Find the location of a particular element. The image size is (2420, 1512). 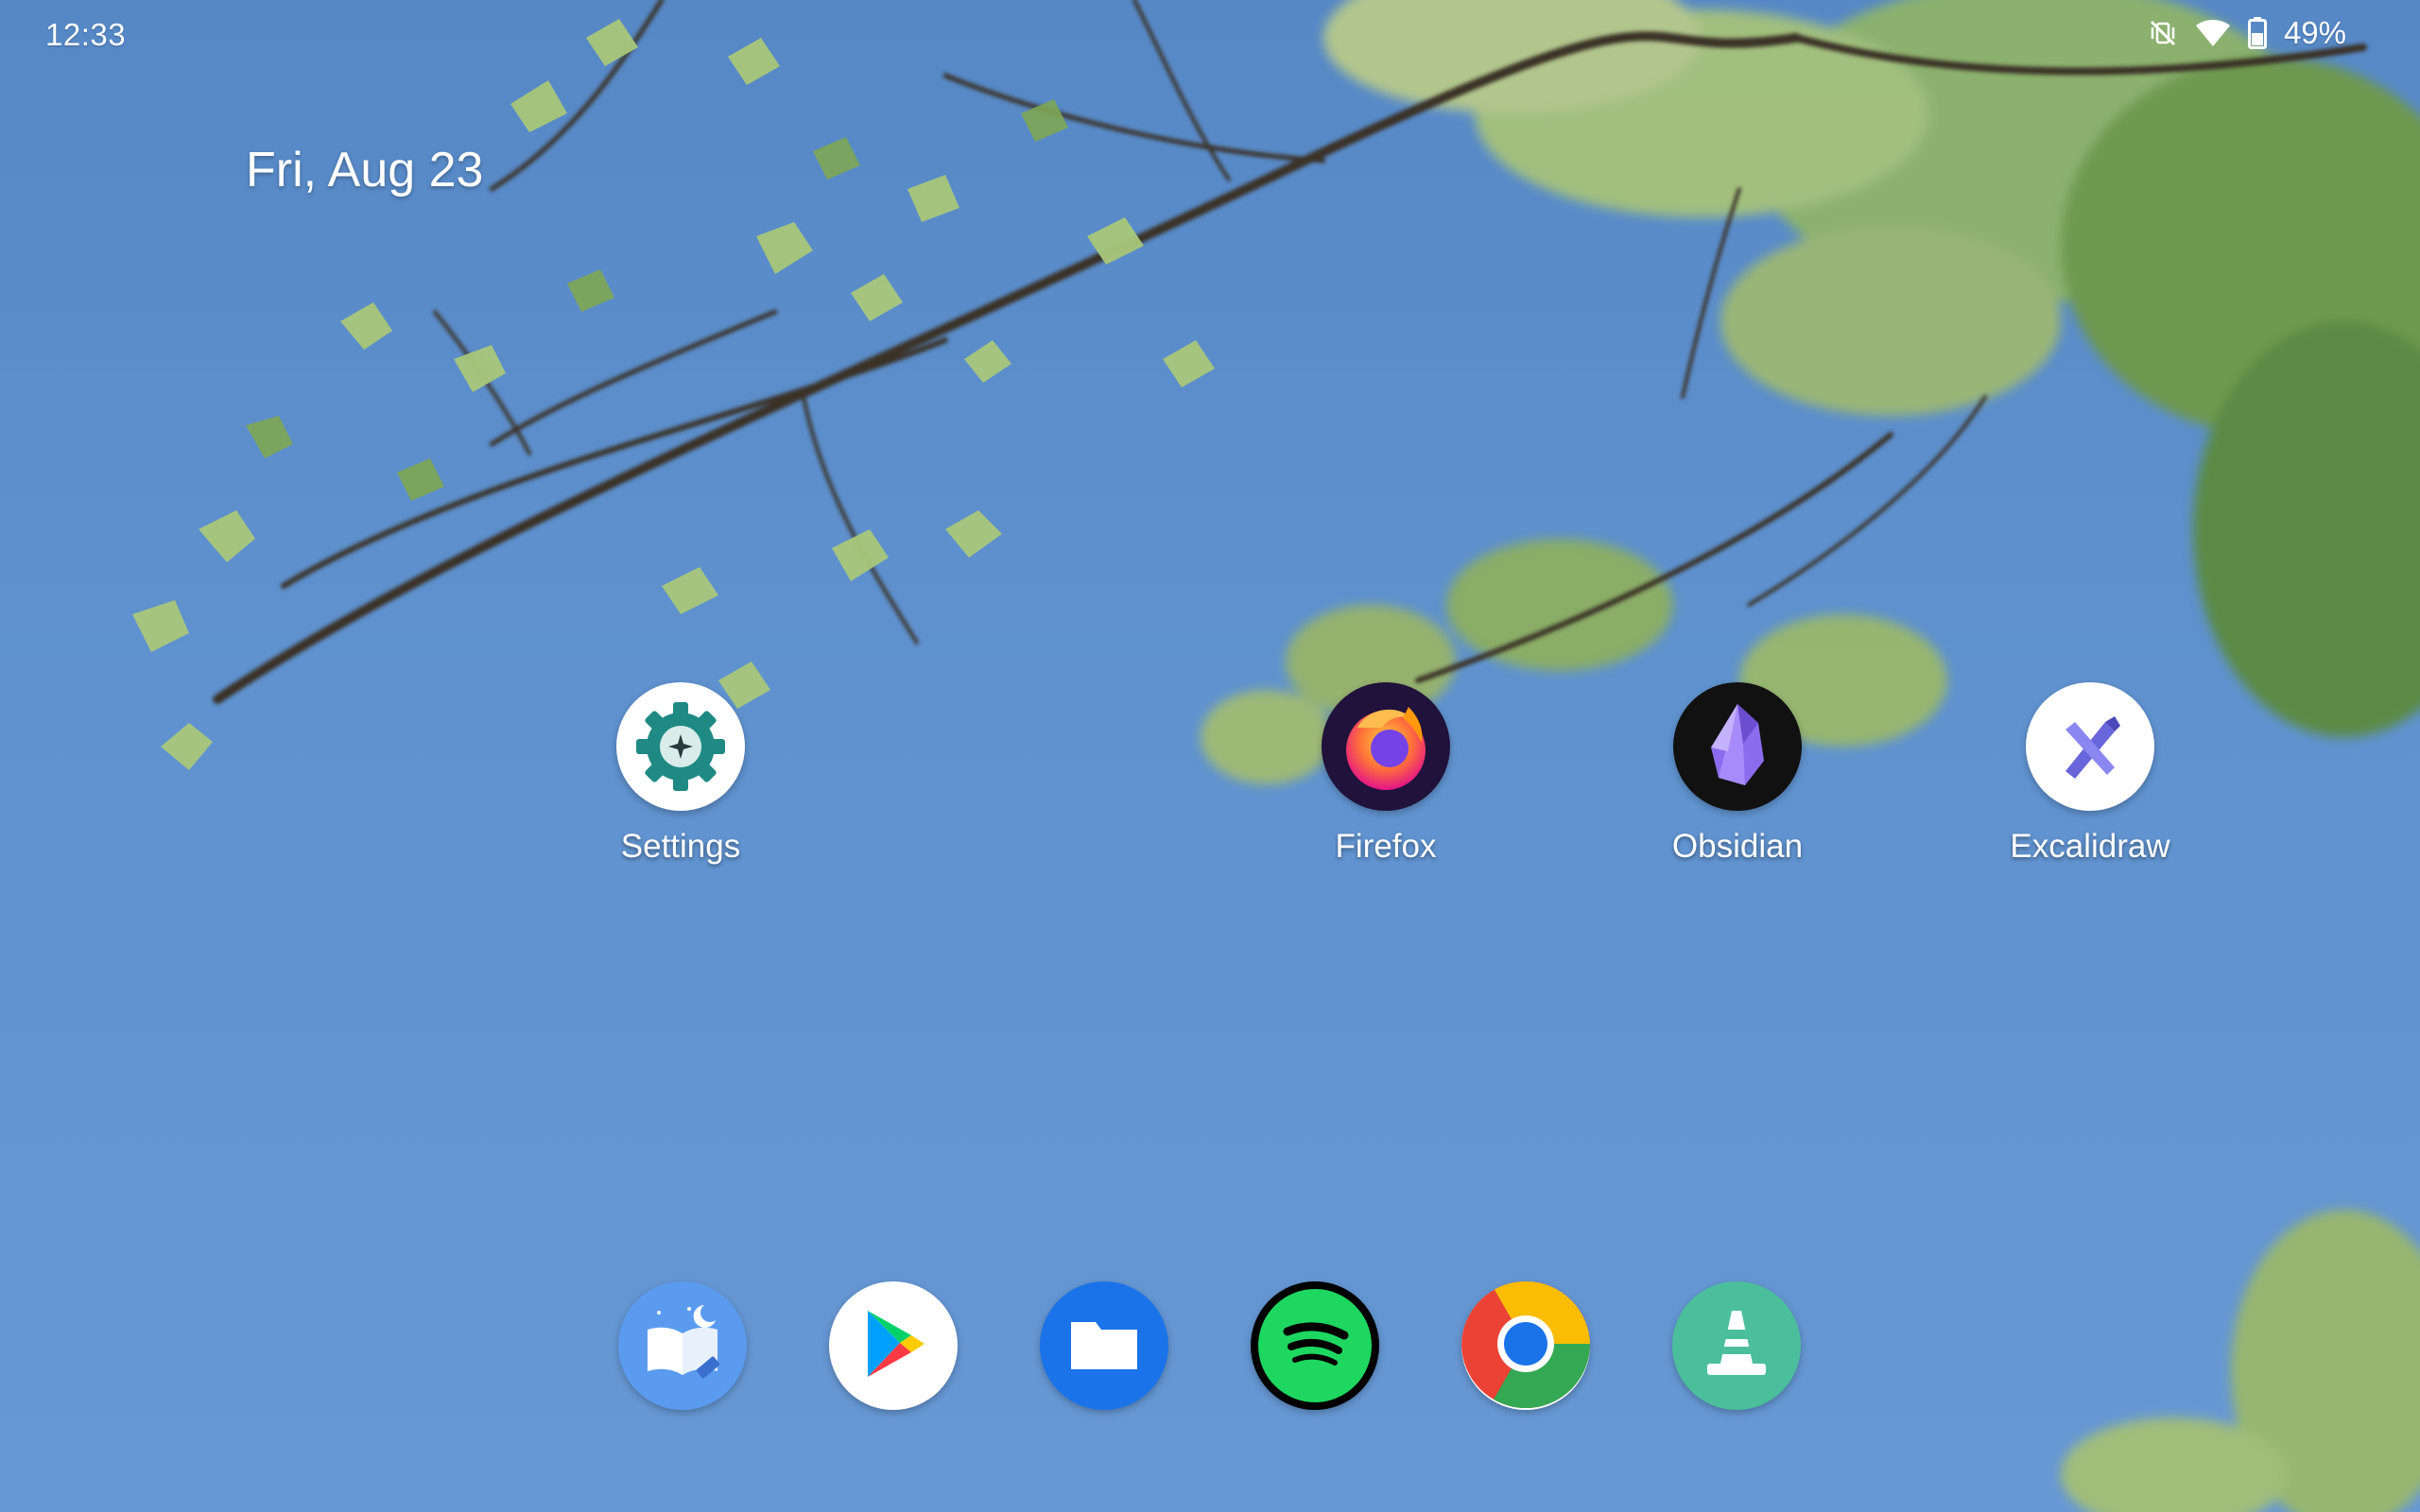

excalidraw-icon is located at coordinates (2090, 746).